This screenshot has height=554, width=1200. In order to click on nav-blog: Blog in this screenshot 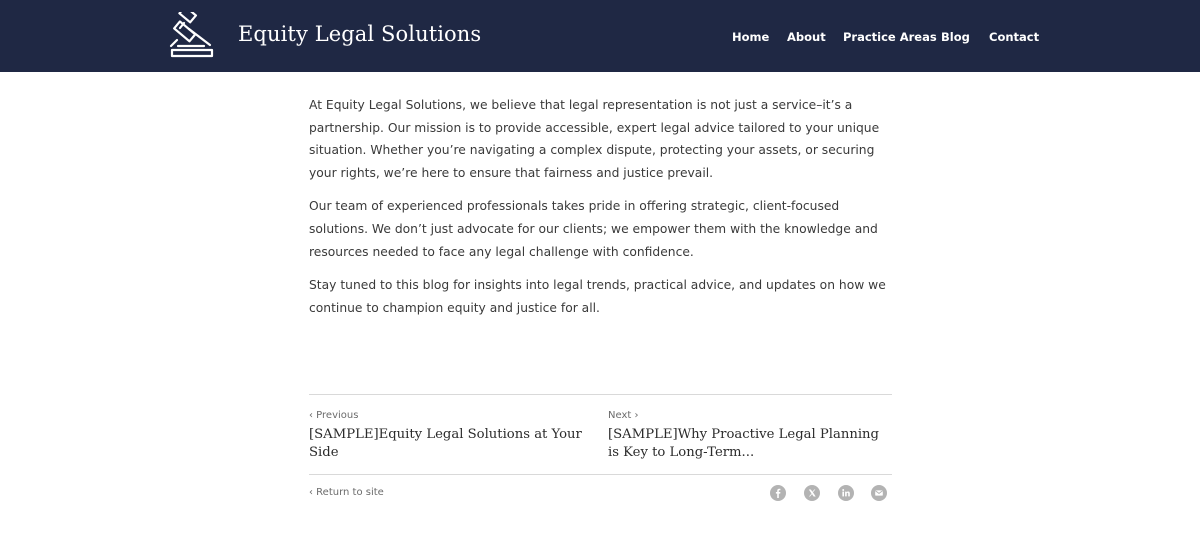, I will do `click(955, 37)`.